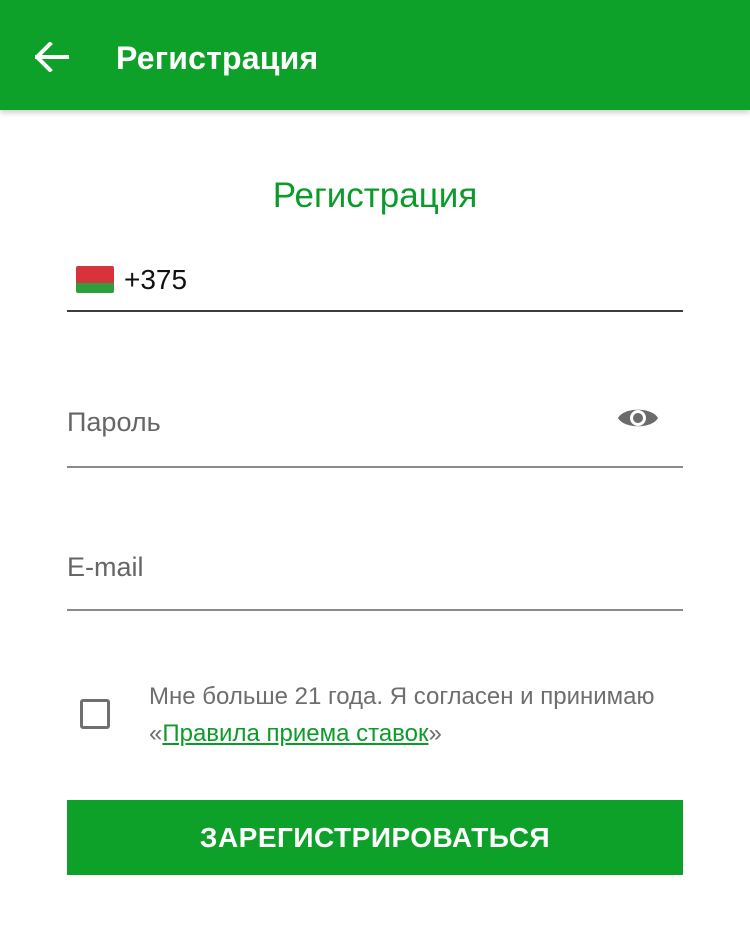  Describe the element at coordinates (375, 195) in the screenshot. I see `form-heading: Регистрация` at that location.